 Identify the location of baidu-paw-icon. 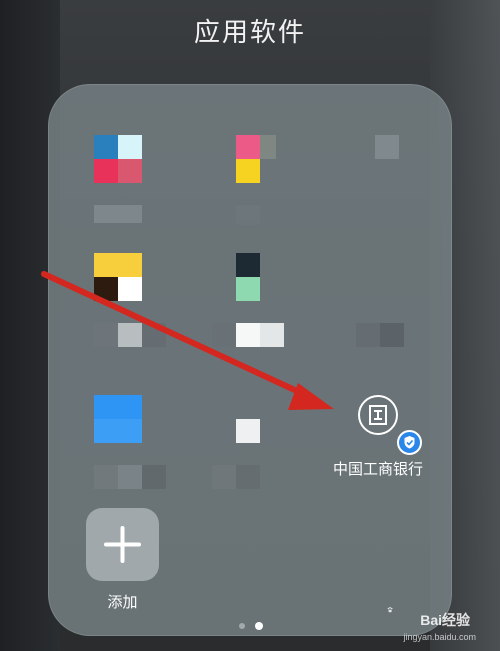
(390, 609).